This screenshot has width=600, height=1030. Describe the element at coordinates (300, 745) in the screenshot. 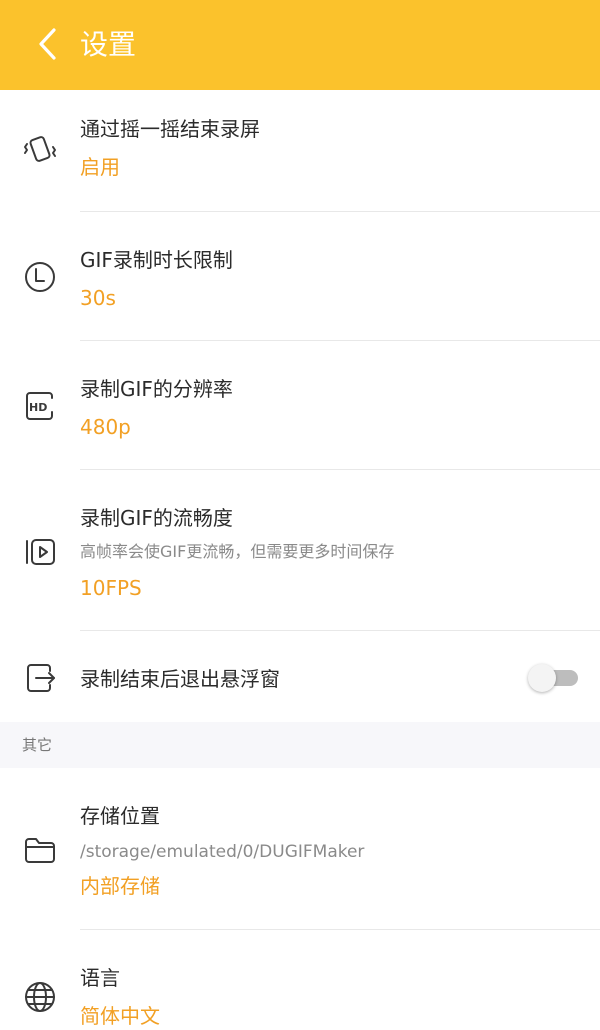

I see `section-header-other: 其它` at that location.